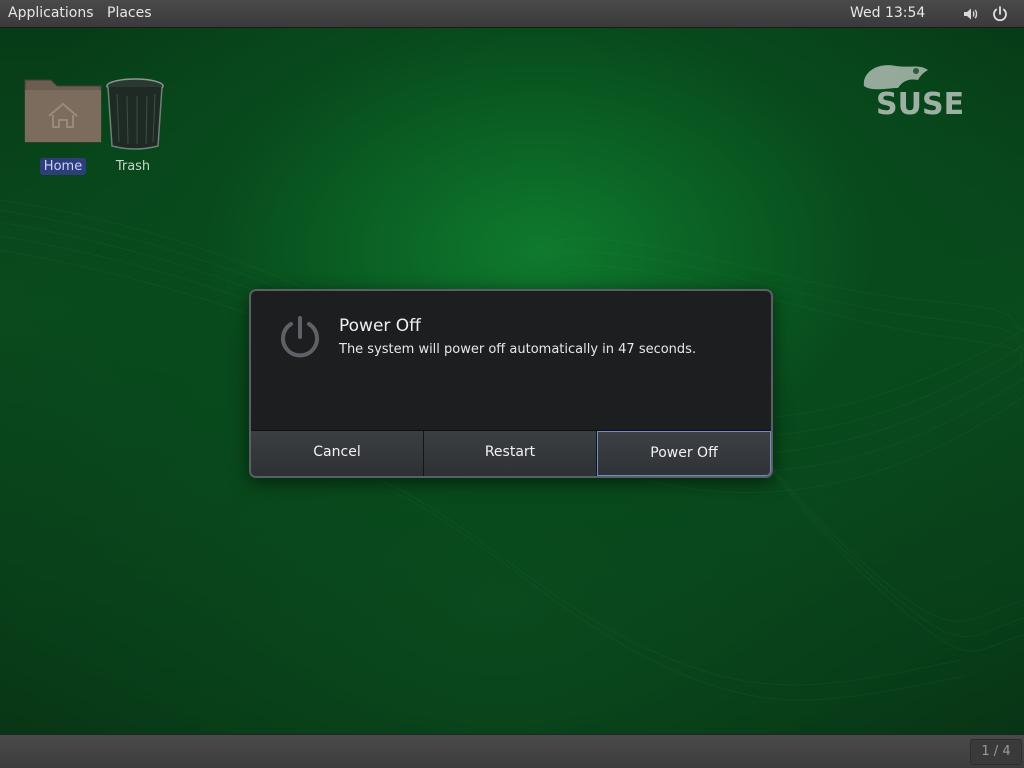  I want to click on power-off-button: Power Off, so click(684, 453).